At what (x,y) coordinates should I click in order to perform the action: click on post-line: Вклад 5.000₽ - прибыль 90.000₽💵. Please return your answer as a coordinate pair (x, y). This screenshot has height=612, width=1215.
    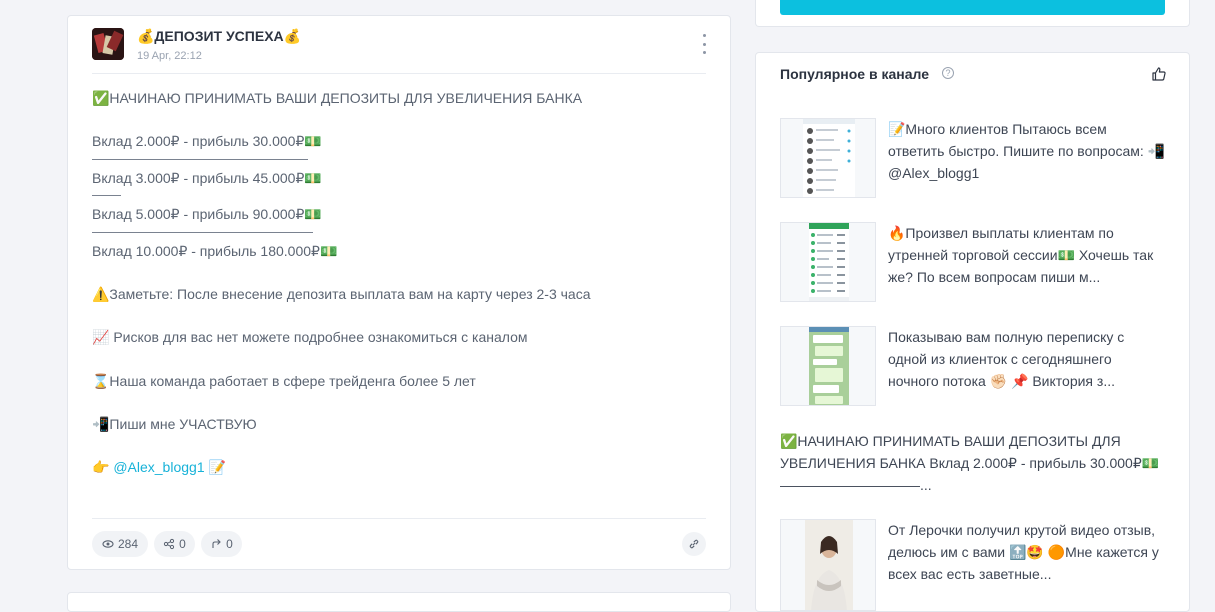
    Looking at the image, I should click on (207, 214).